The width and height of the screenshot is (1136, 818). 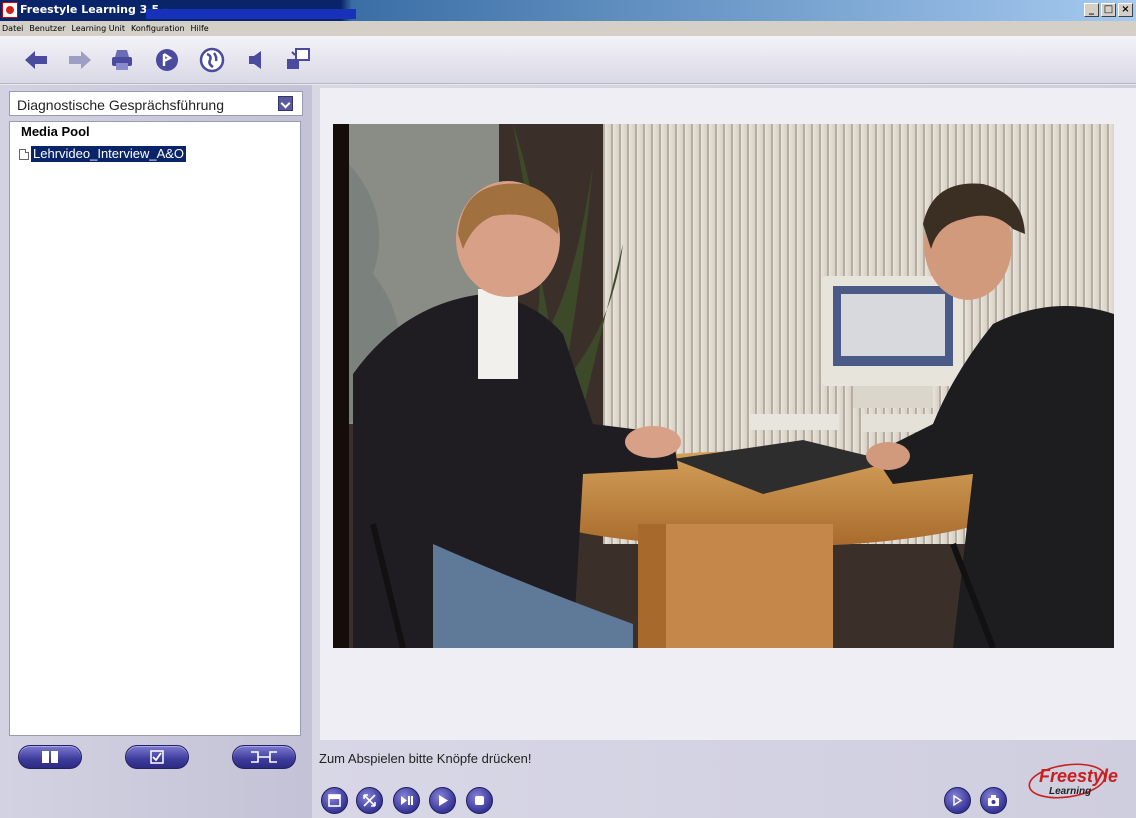 I want to click on link-icon, so click(x=264, y=757).